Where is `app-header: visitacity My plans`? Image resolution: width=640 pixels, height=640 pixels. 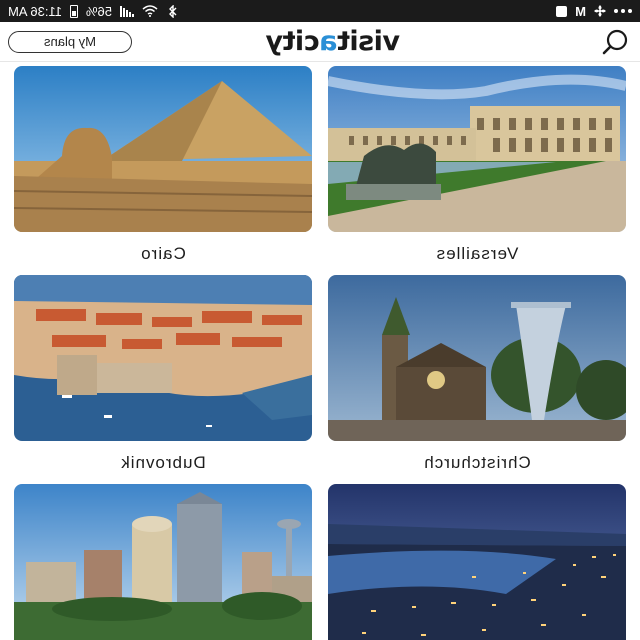
app-header: visitacity My plans is located at coordinates (320, 42).